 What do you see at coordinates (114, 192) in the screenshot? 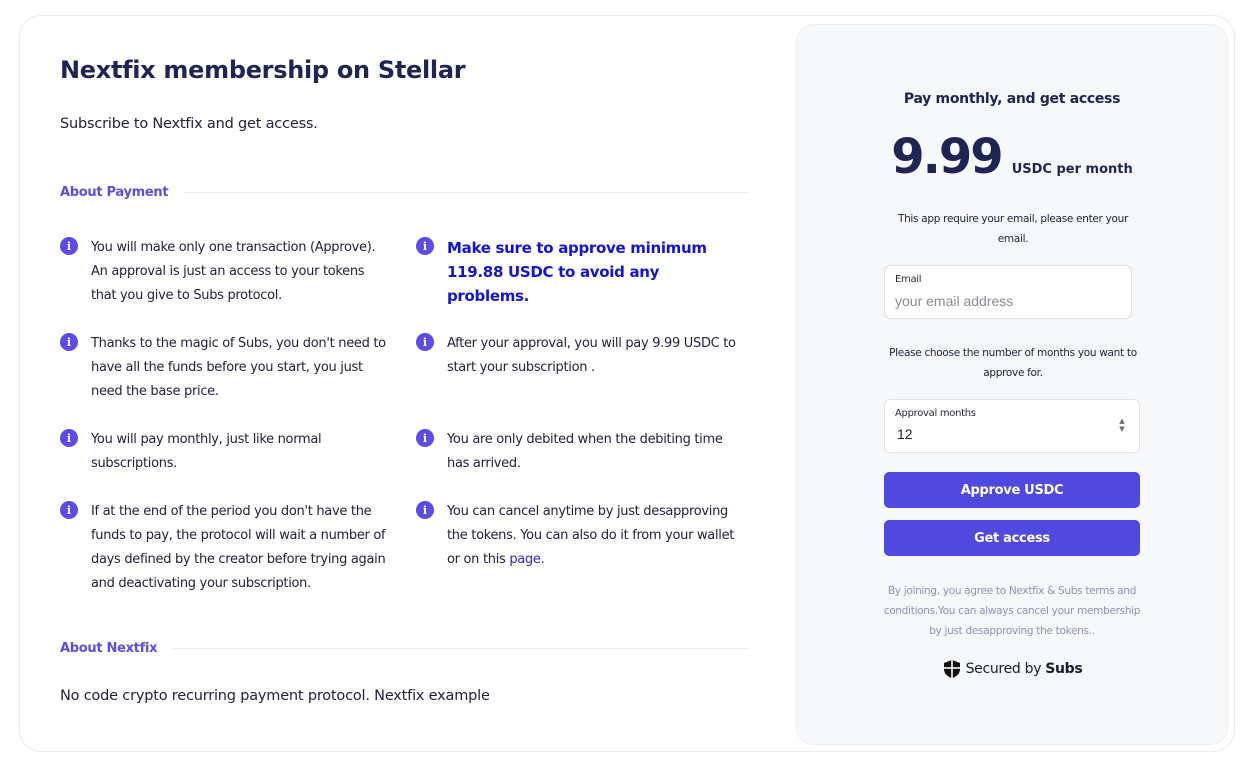
I see `about-payment-heading: About Payment` at bounding box center [114, 192].